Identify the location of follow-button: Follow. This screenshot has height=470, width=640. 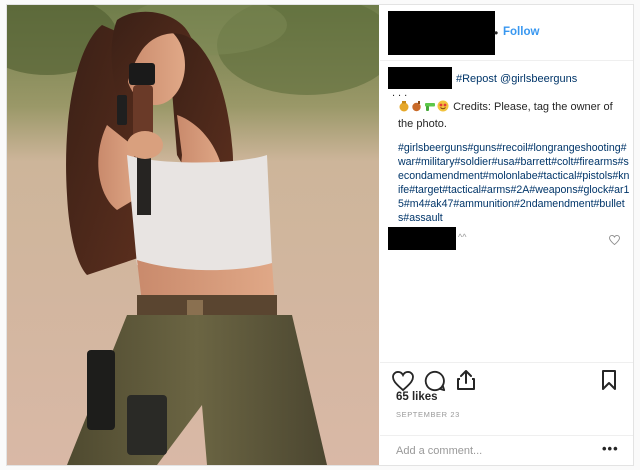
(521, 32).